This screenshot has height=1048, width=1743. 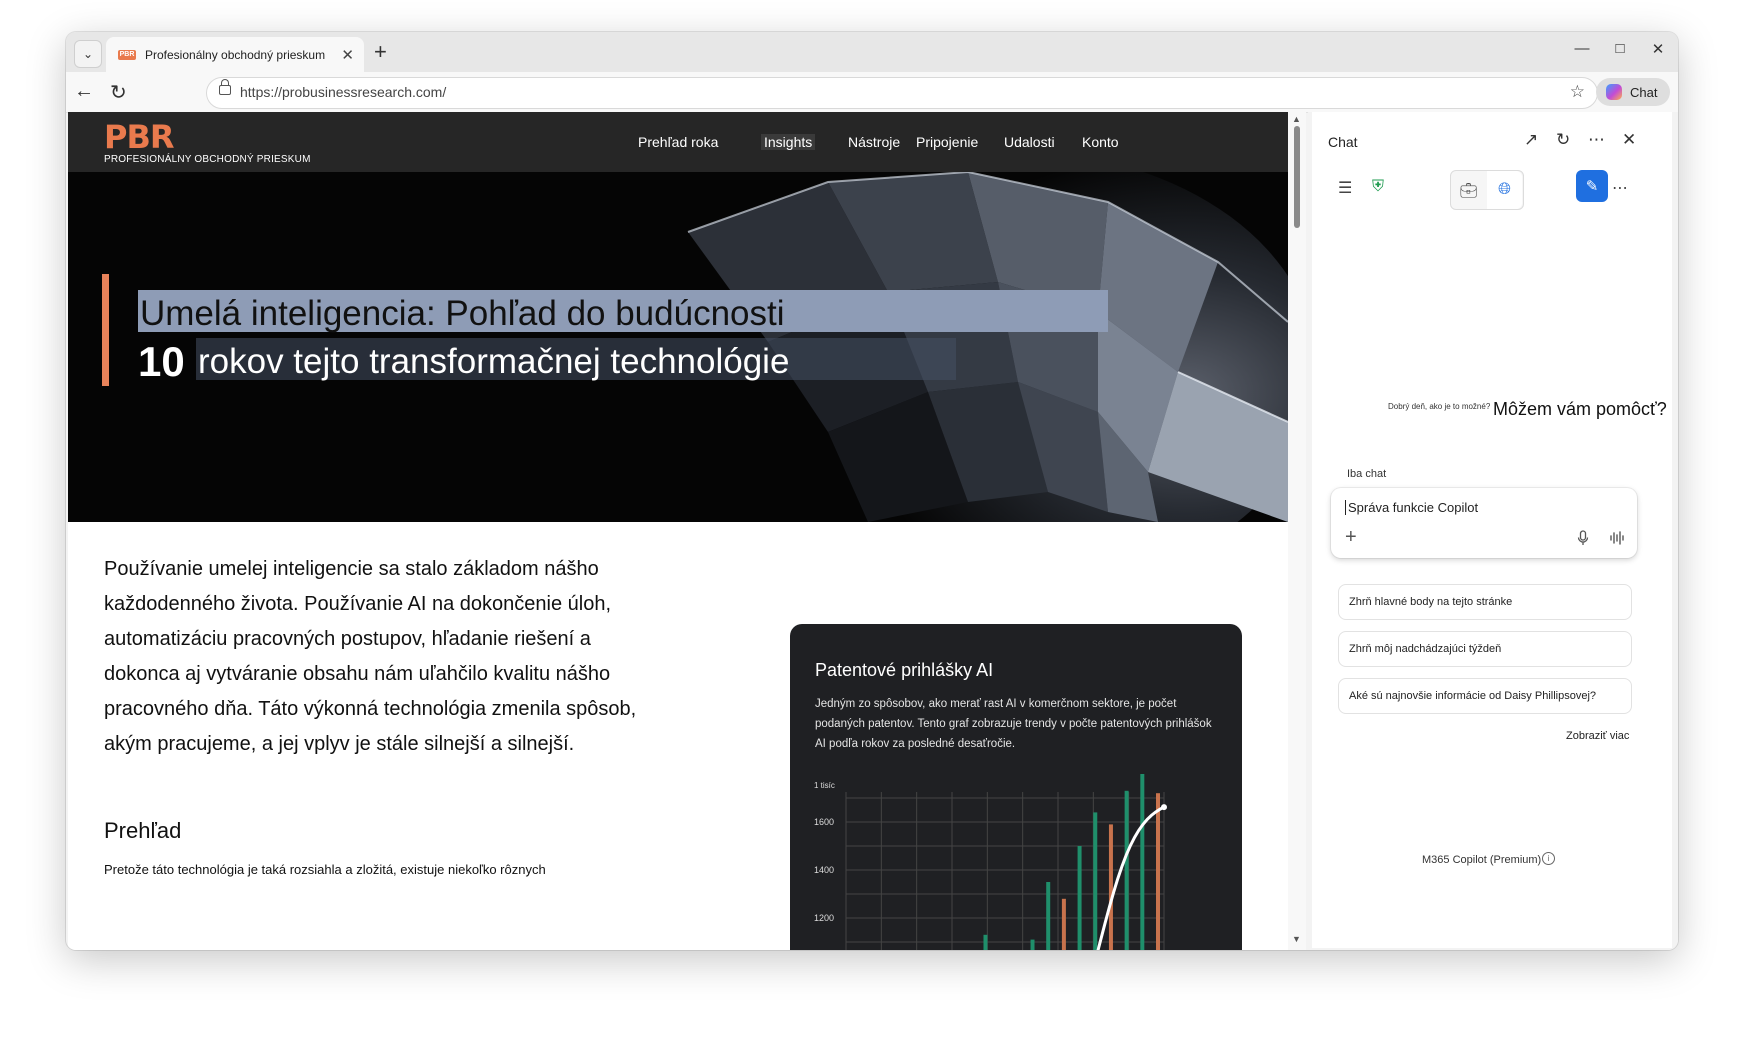 What do you see at coordinates (161, 361) in the screenshot?
I see `hero-title-number: 10` at bounding box center [161, 361].